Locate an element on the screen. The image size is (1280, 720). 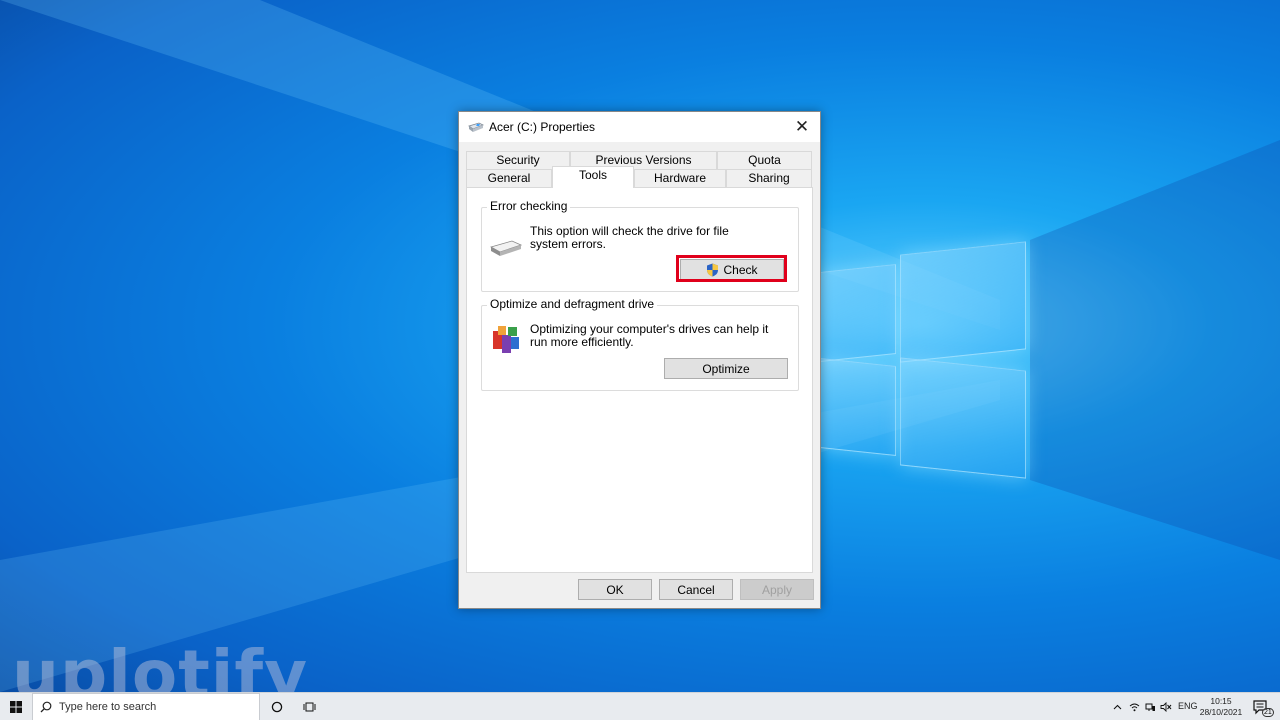
network-icon is located at coordinates (1150, 707).